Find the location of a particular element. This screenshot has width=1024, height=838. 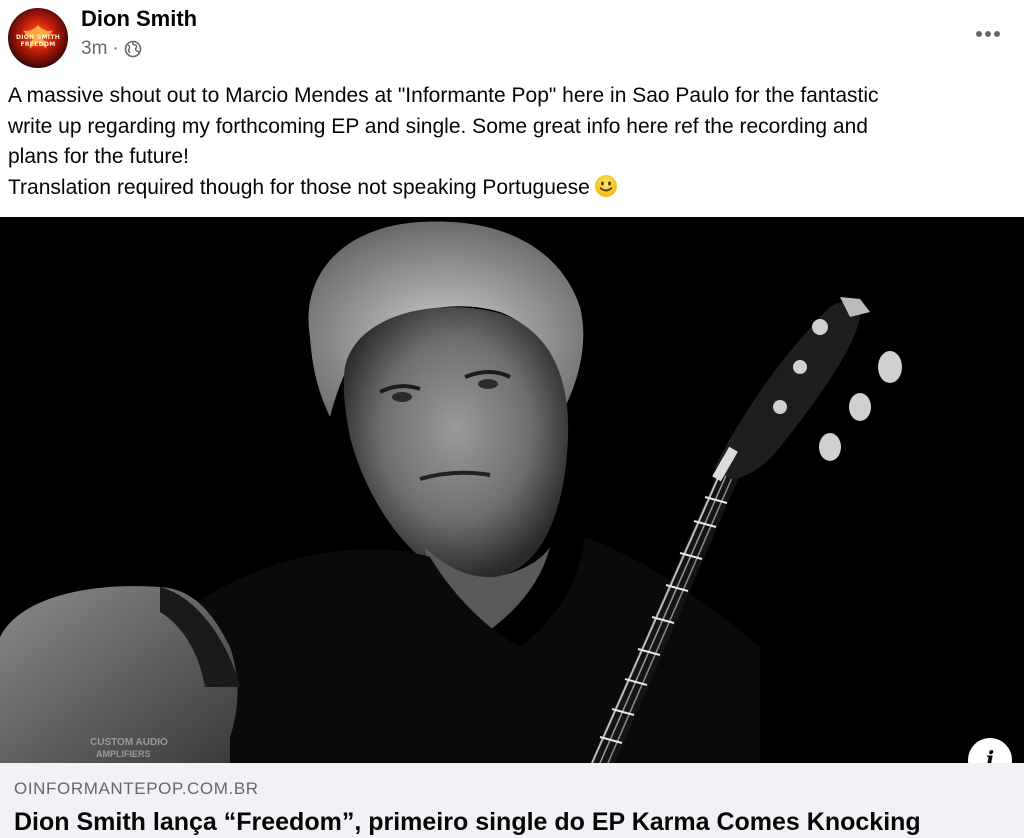

more-horizontal-icon is located at coordinates (988, 34).